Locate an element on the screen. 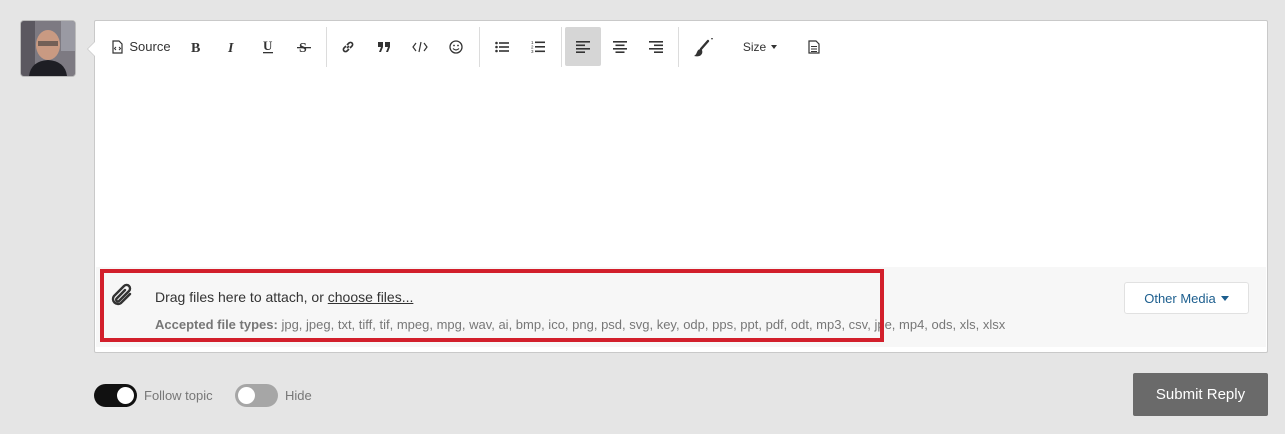 Image resolution: width=1285 pixels, height=434 pixels. link-button is located at coordinates (348, 46).